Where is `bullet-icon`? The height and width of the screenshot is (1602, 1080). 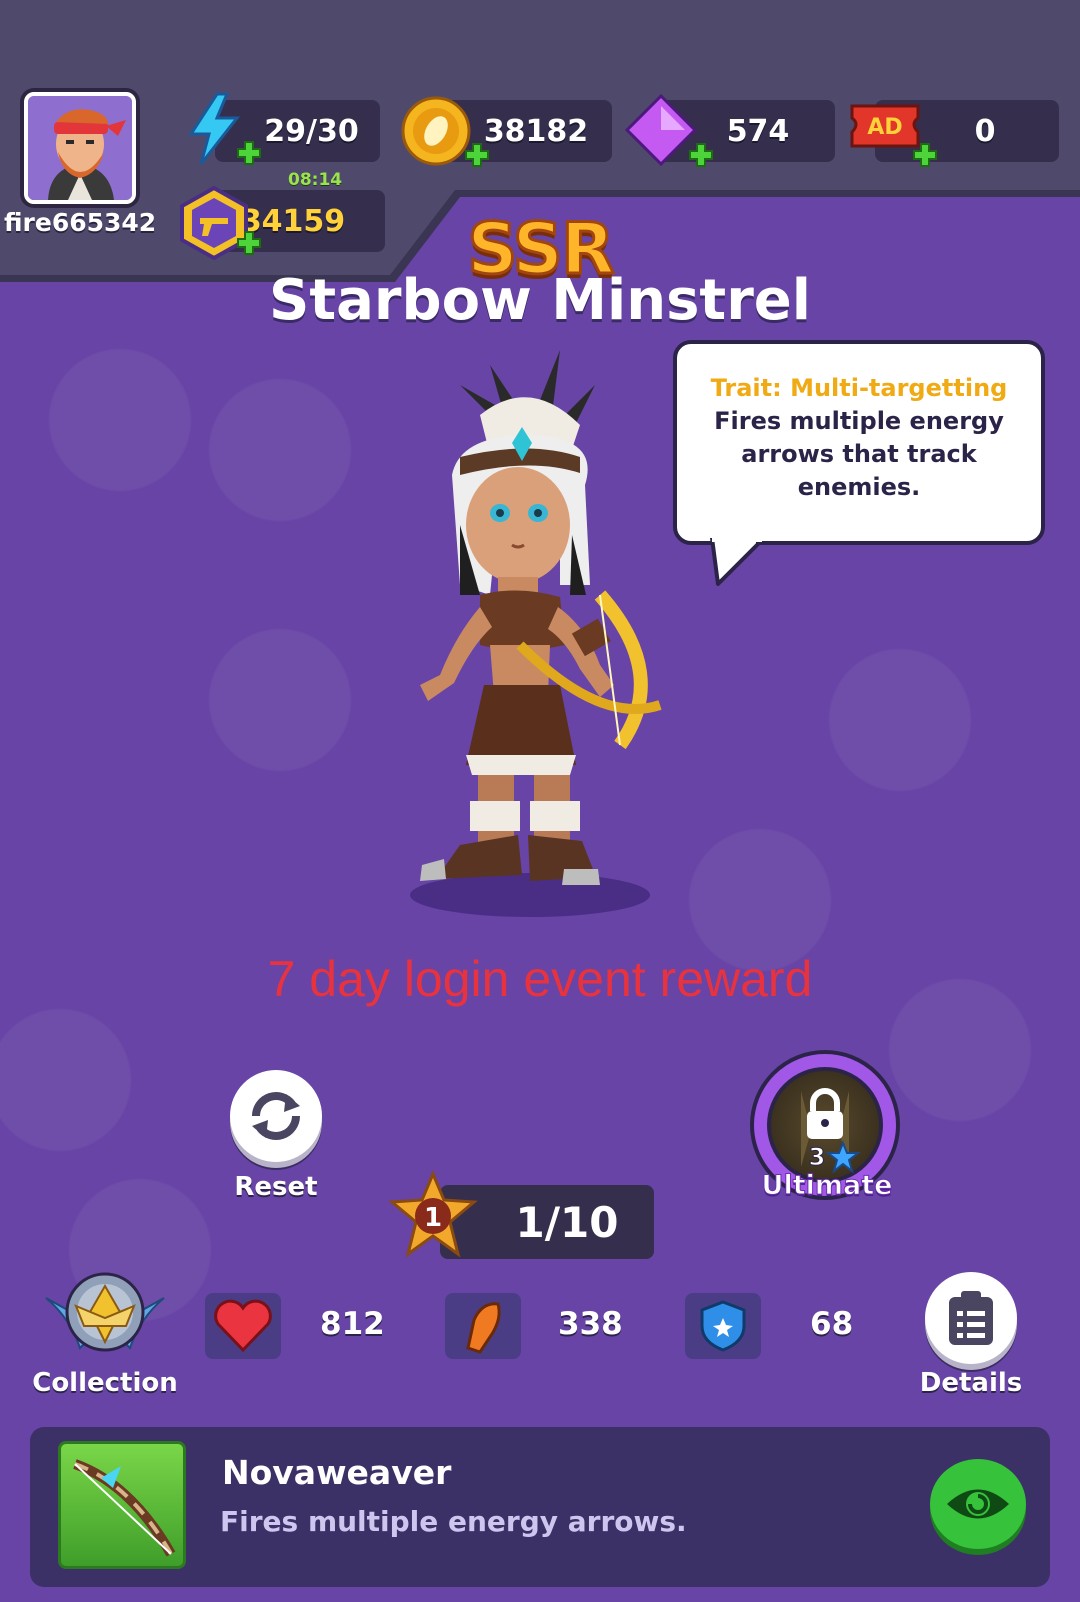
bullet-icon is located at coordinates (483, 1328).